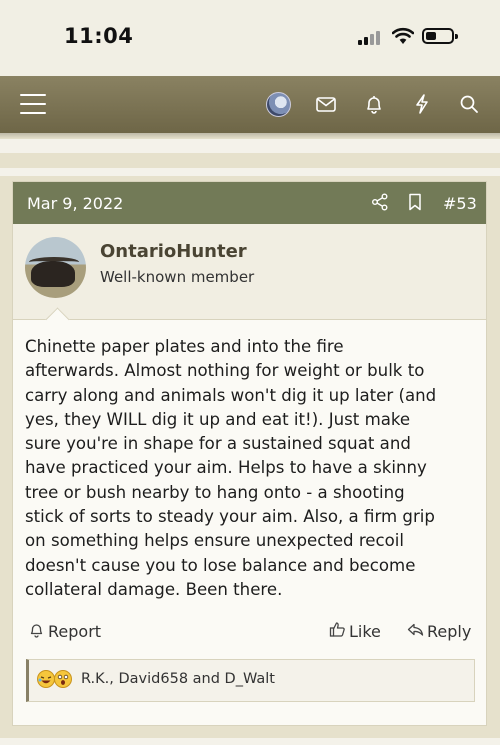 This screenshot has width=500, height=745. I want to click on previous-post-edge, so click(250, 146).